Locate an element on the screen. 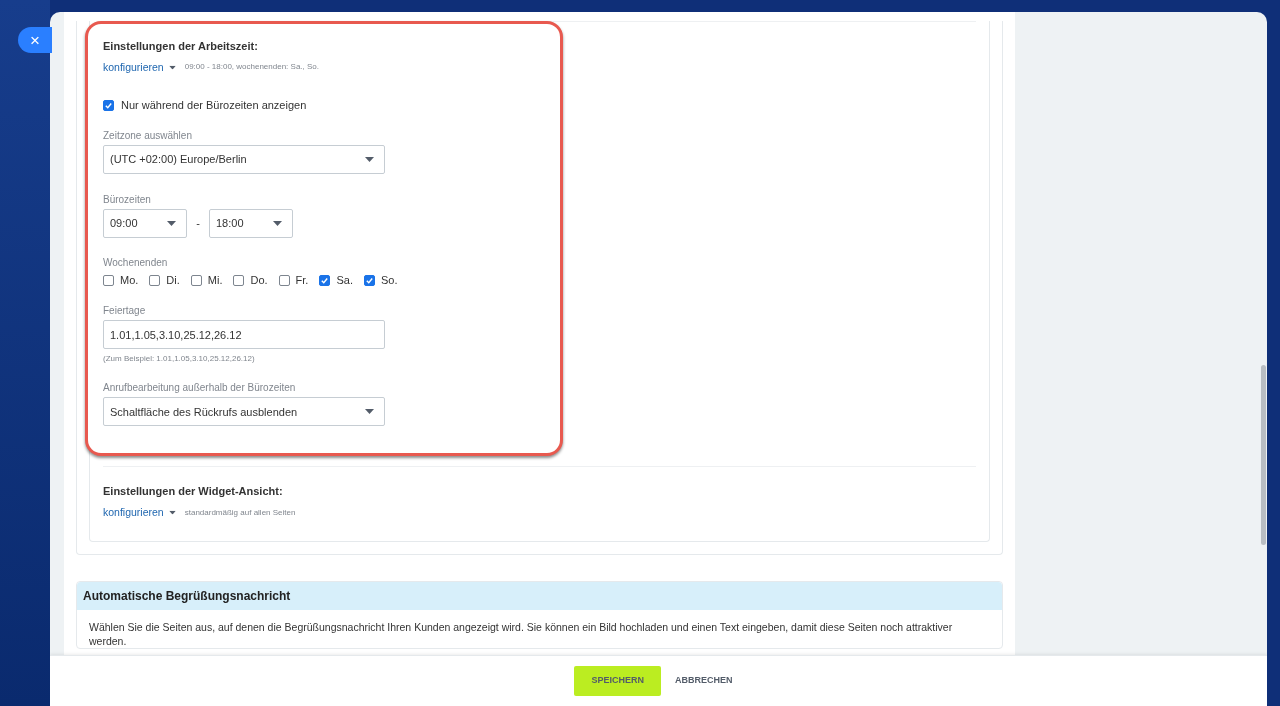 The image size is (1280, 706). field-label: Feiertage is located at coordinates (125, 311).